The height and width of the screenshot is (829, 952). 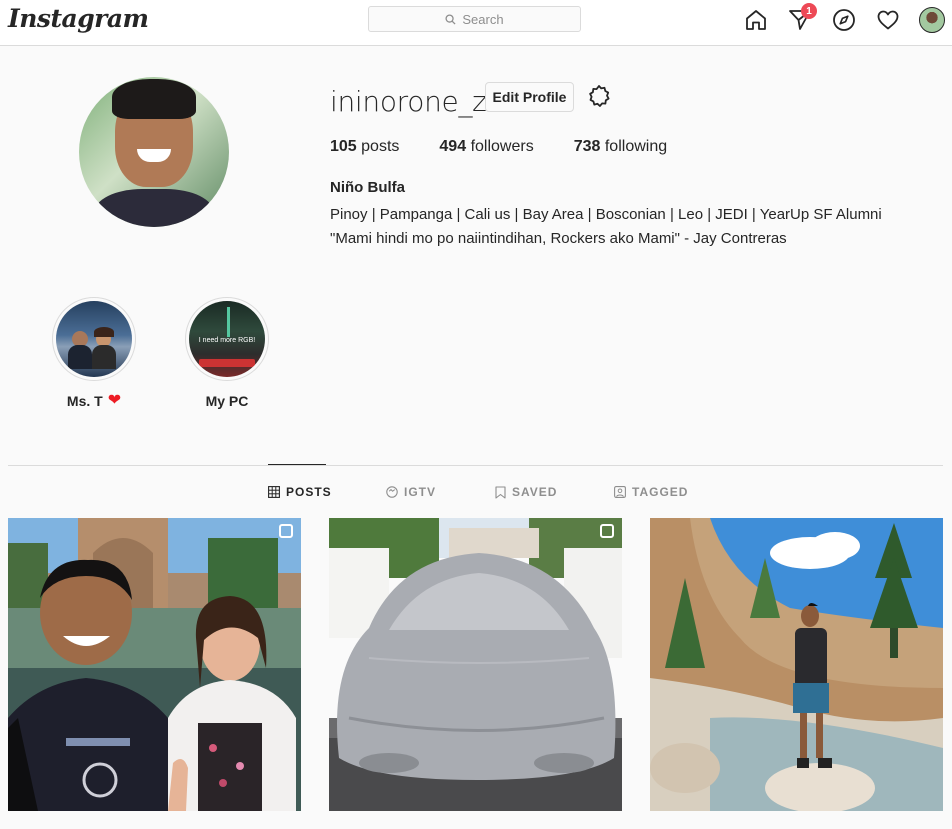 I want to click on followers-count: 494, so click(x=453, y=146).